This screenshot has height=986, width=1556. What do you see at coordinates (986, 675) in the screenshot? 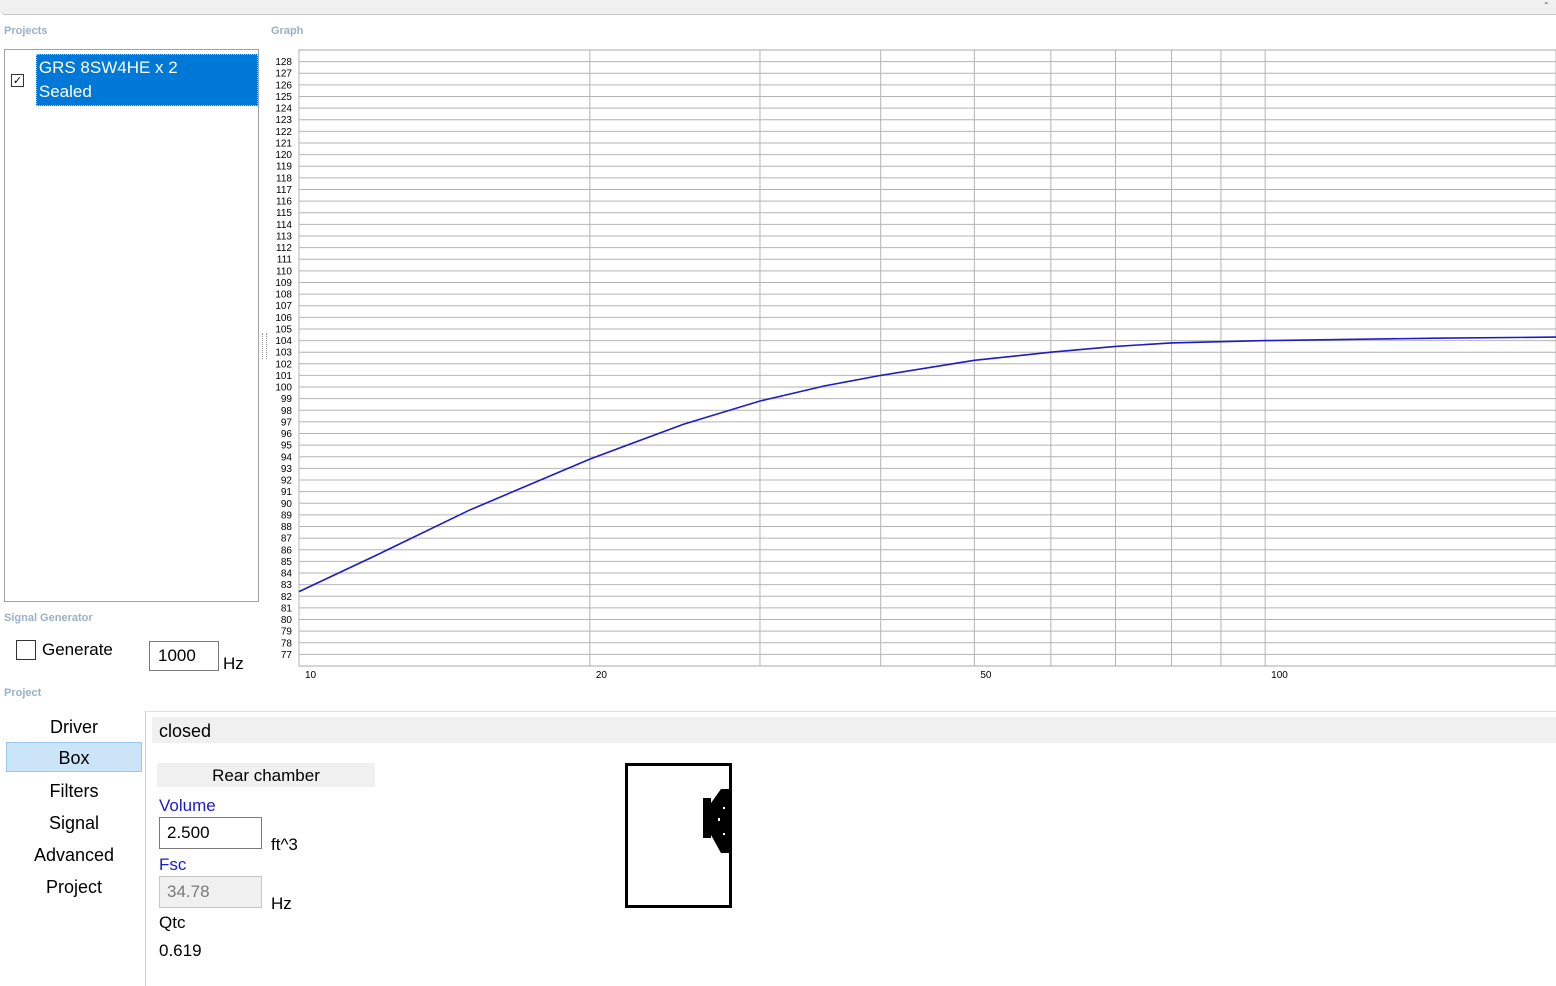
I see `x-tick-label: 50` at bounding box center [986, 675].